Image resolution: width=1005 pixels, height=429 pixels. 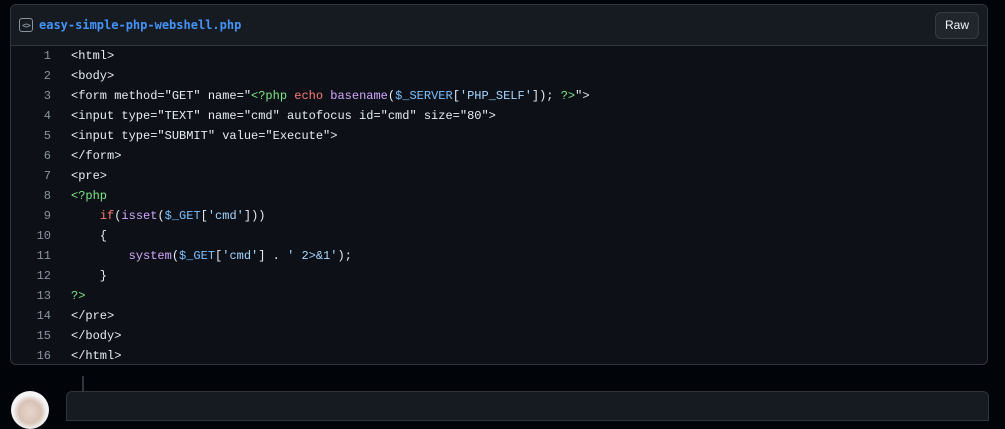 I want to click on line-content: {, so click(x=79, y=236).